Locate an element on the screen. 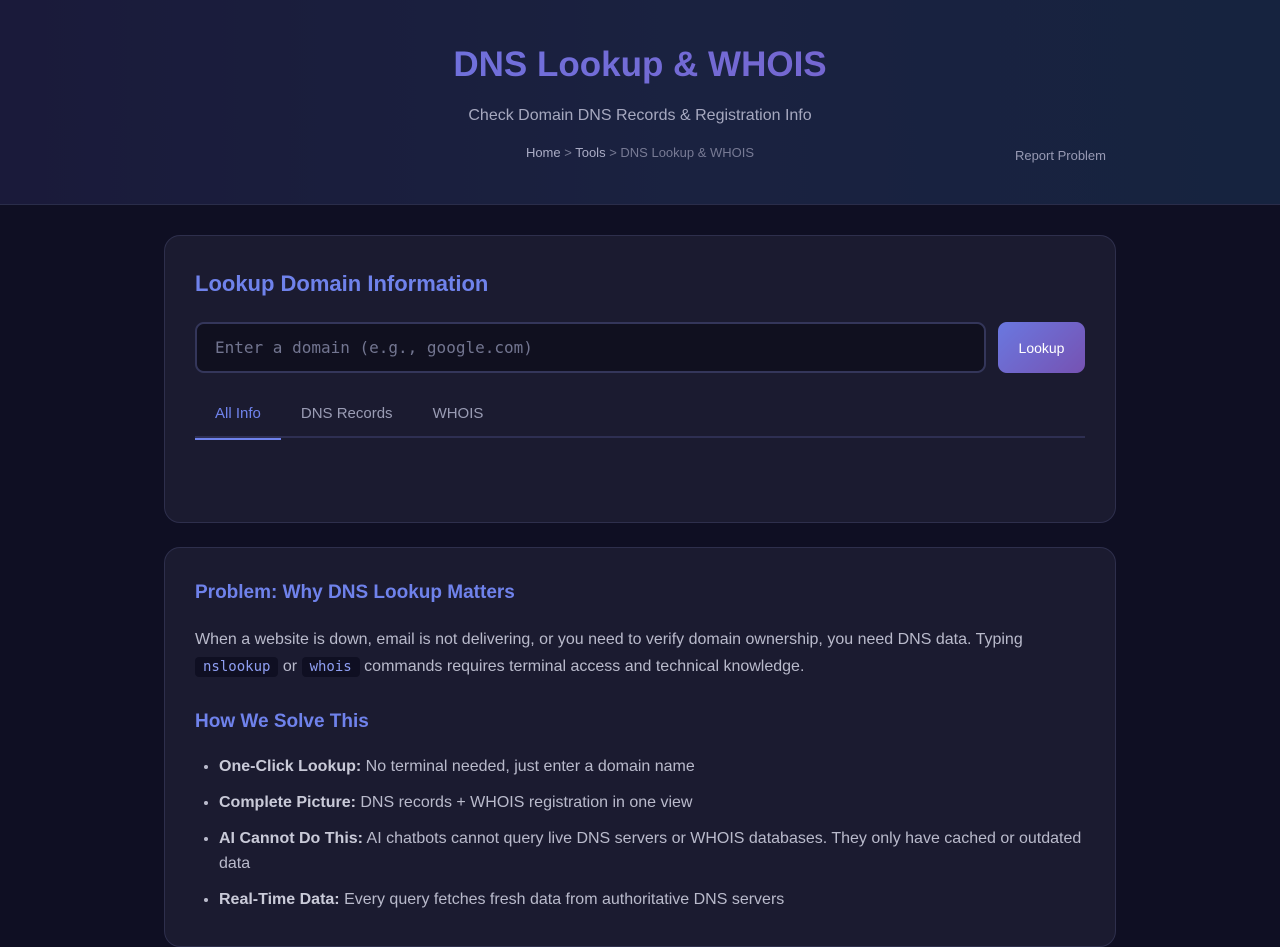  breadcrumb-current: DNS Lookup & WHOIS is located at coordinates (687, 152).